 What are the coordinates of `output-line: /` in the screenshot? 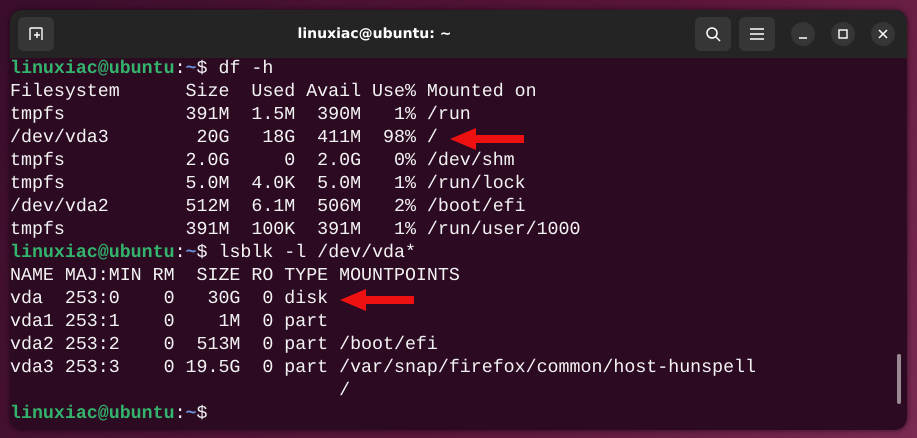 It's located at (344, 391).